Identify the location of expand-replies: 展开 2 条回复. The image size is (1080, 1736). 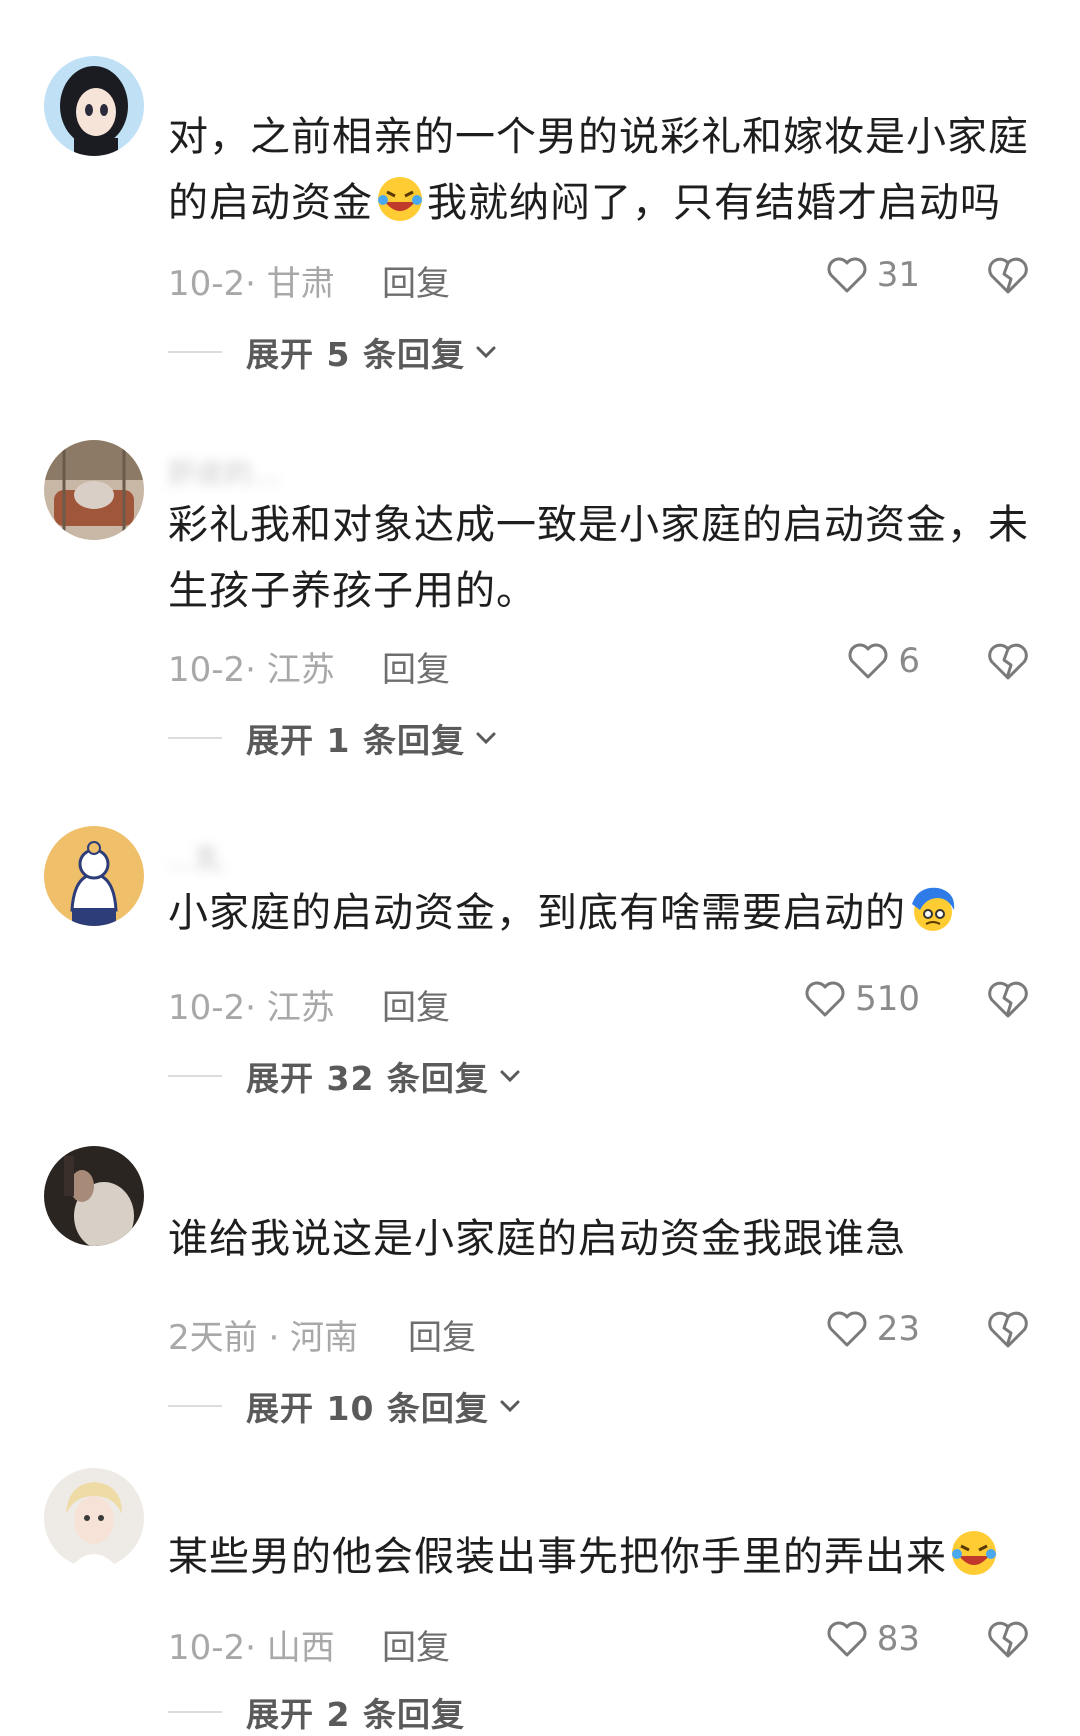
(316, 1712).